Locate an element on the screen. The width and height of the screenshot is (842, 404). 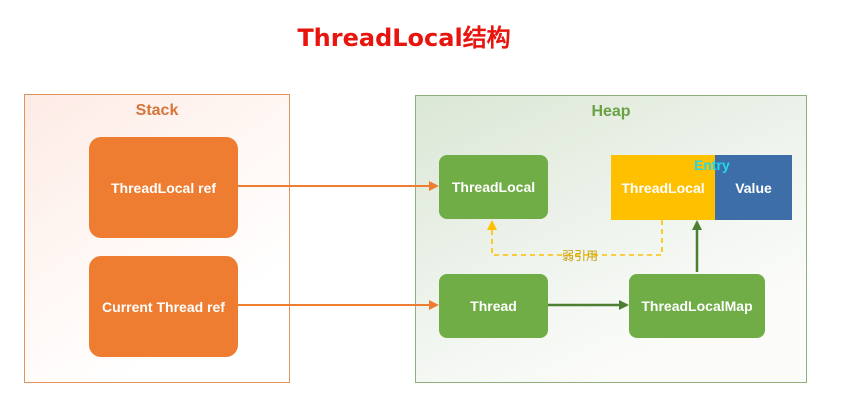
thread-label: Thread is located at coordinates (493, 306).